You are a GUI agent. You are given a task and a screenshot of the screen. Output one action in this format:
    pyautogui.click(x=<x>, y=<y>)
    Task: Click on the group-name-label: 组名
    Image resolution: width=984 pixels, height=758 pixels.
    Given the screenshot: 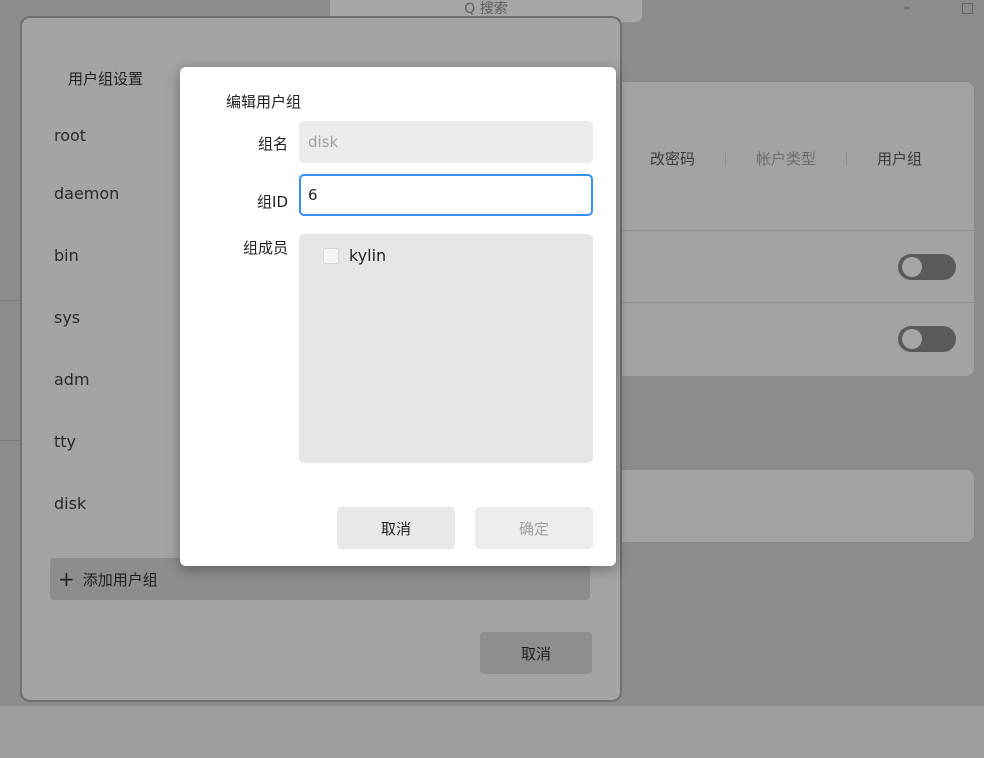 What is the action you would take?
    pyautogui.click(x=272, y=144)
    